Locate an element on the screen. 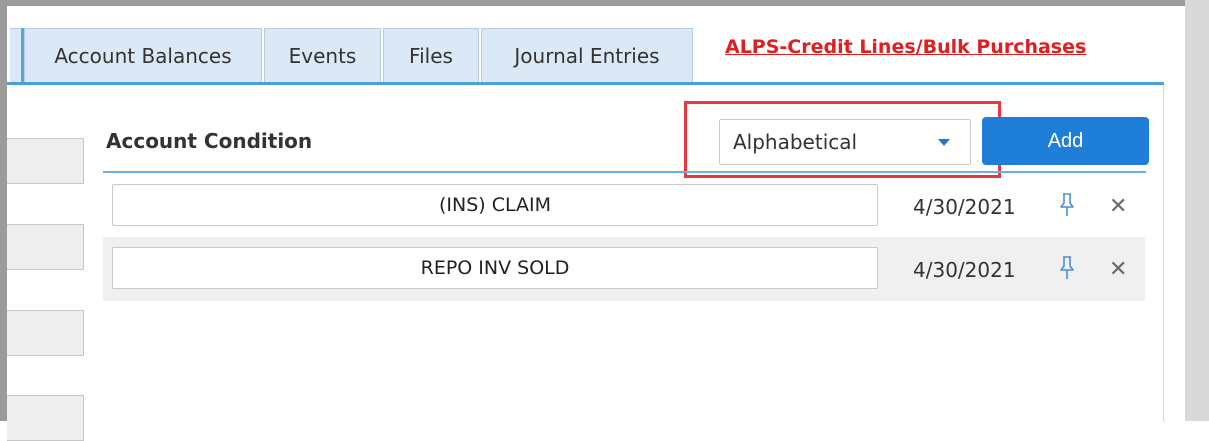 This screenshot has height=441, width=1209. tab-events: Events is located at coordinates (322, 55).